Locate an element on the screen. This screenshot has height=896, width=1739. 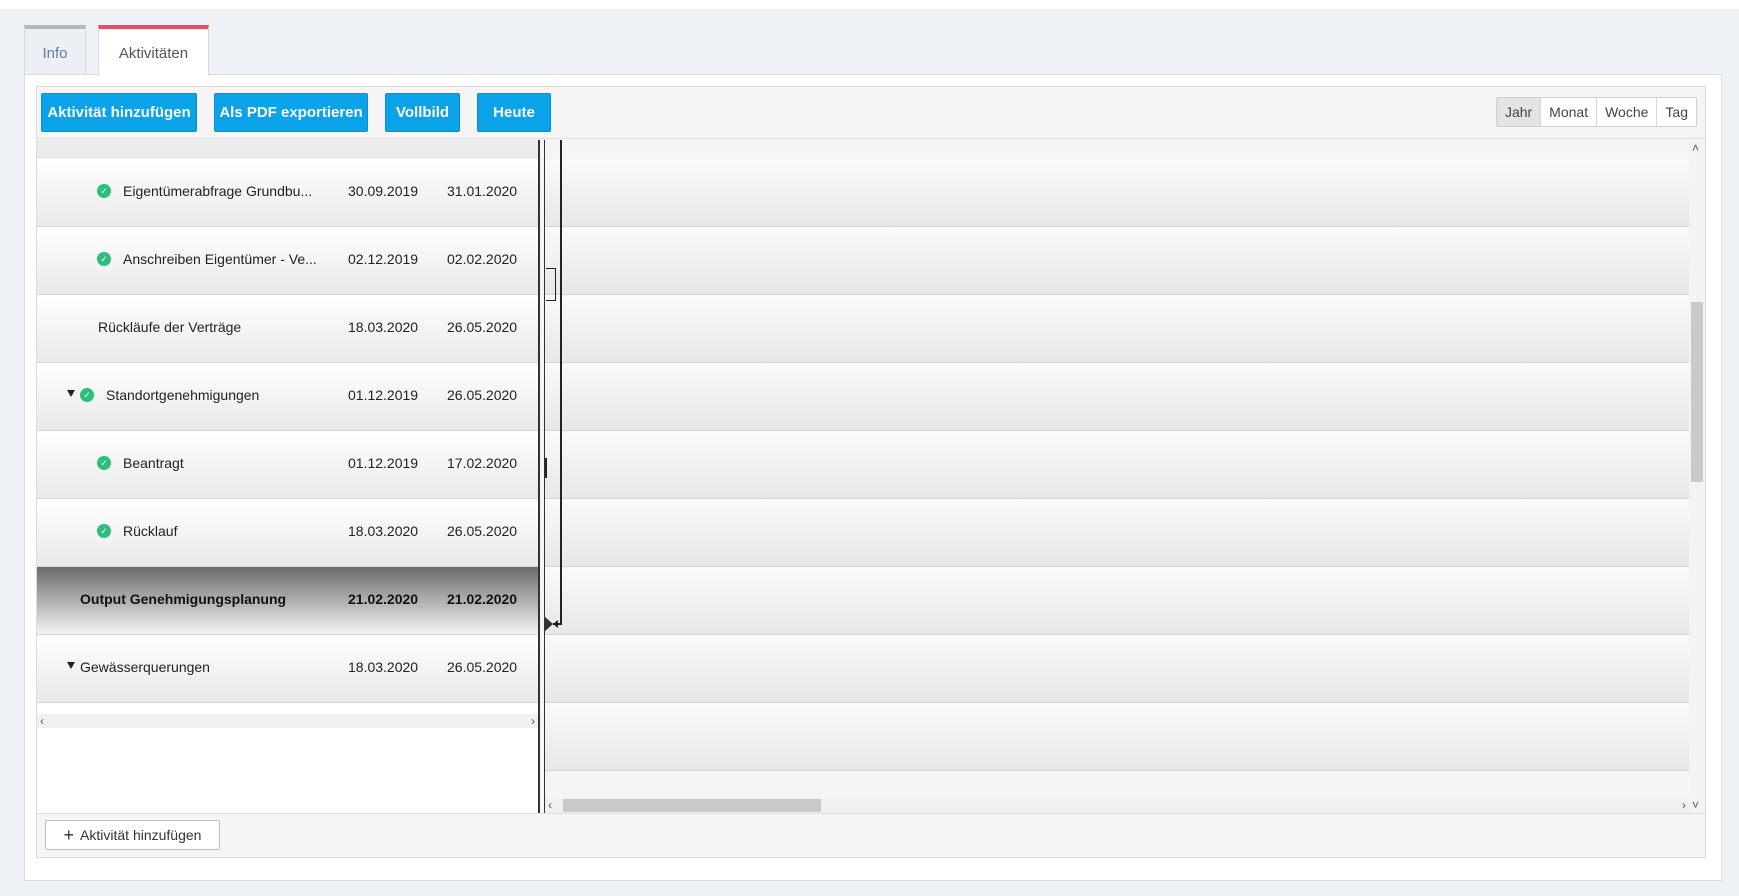
activity-end-date: 21.02.2020 is located at coordinates (482, 599).